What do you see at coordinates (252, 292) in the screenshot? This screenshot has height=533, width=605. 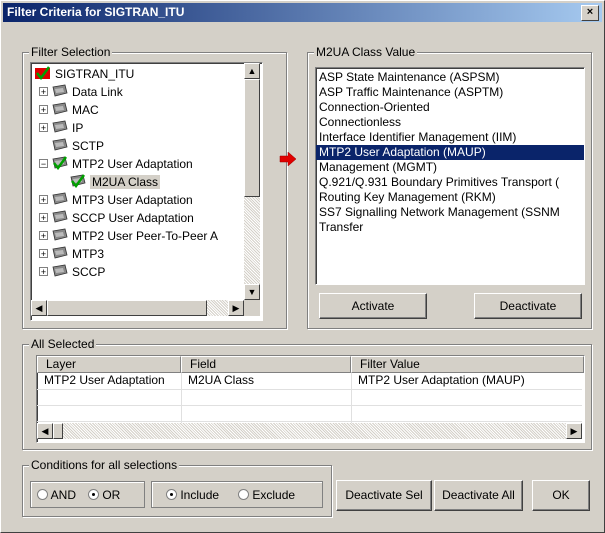 I see `scroll-down-arrow-icon: ▼` at bounding box center [252, 292].